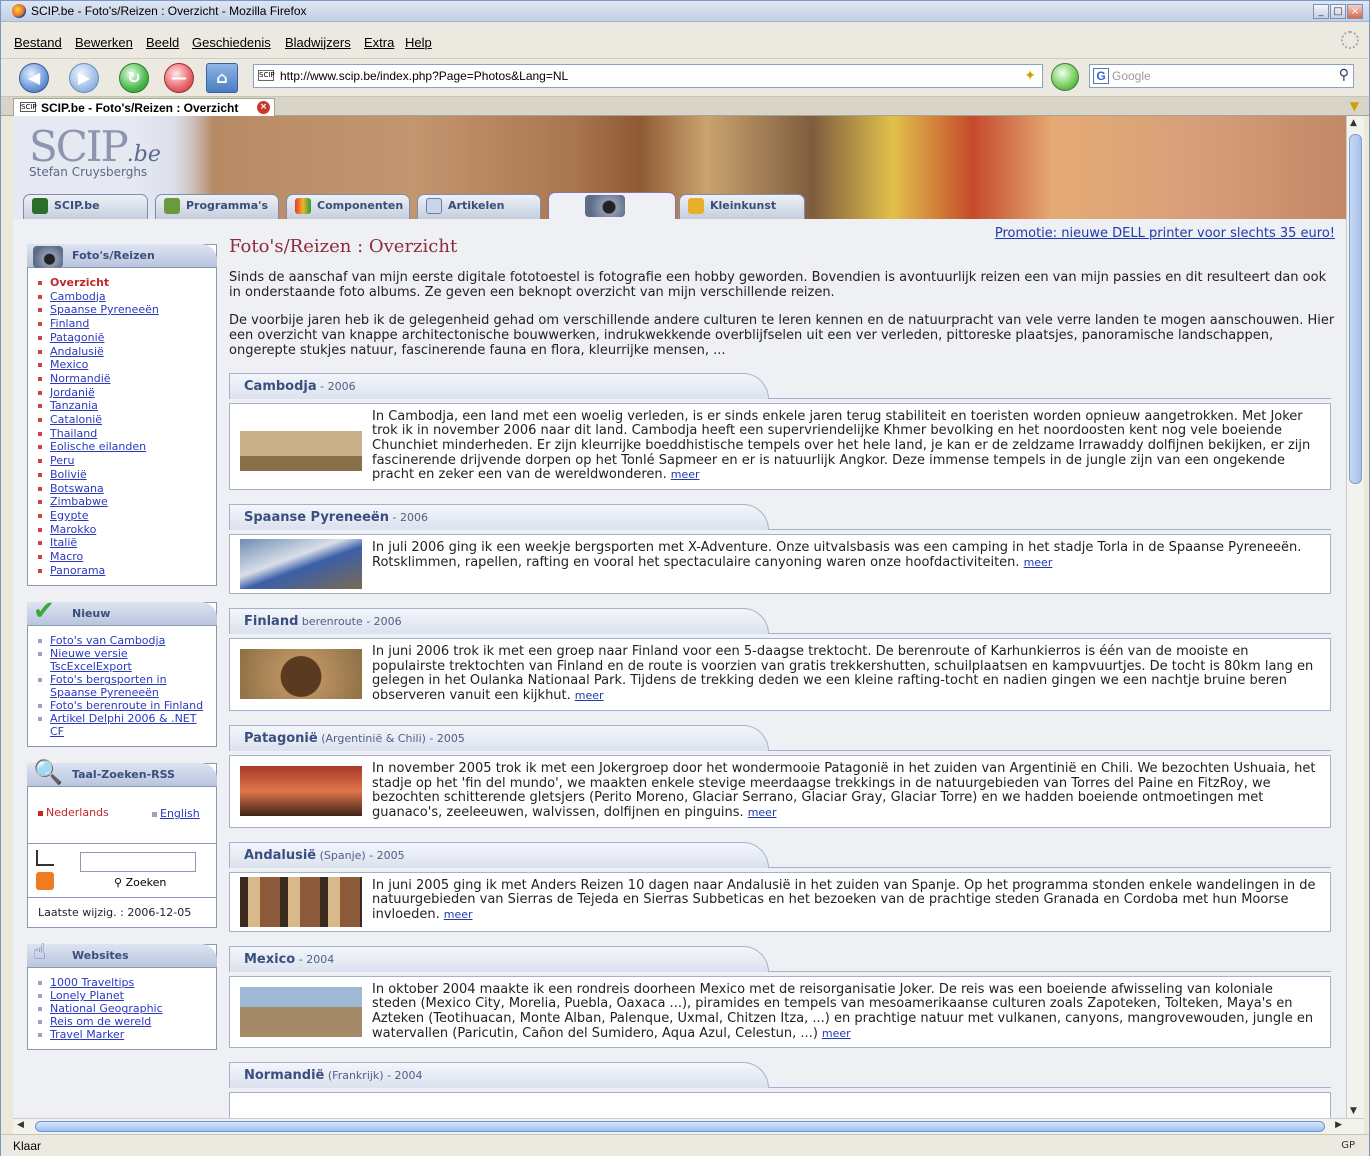 The width and height of the screenshot is (1370, 1156). Describe the element at coordinates (104, 42) in the screenshot. I see `menu-bewerken: Bewerken` at that location.